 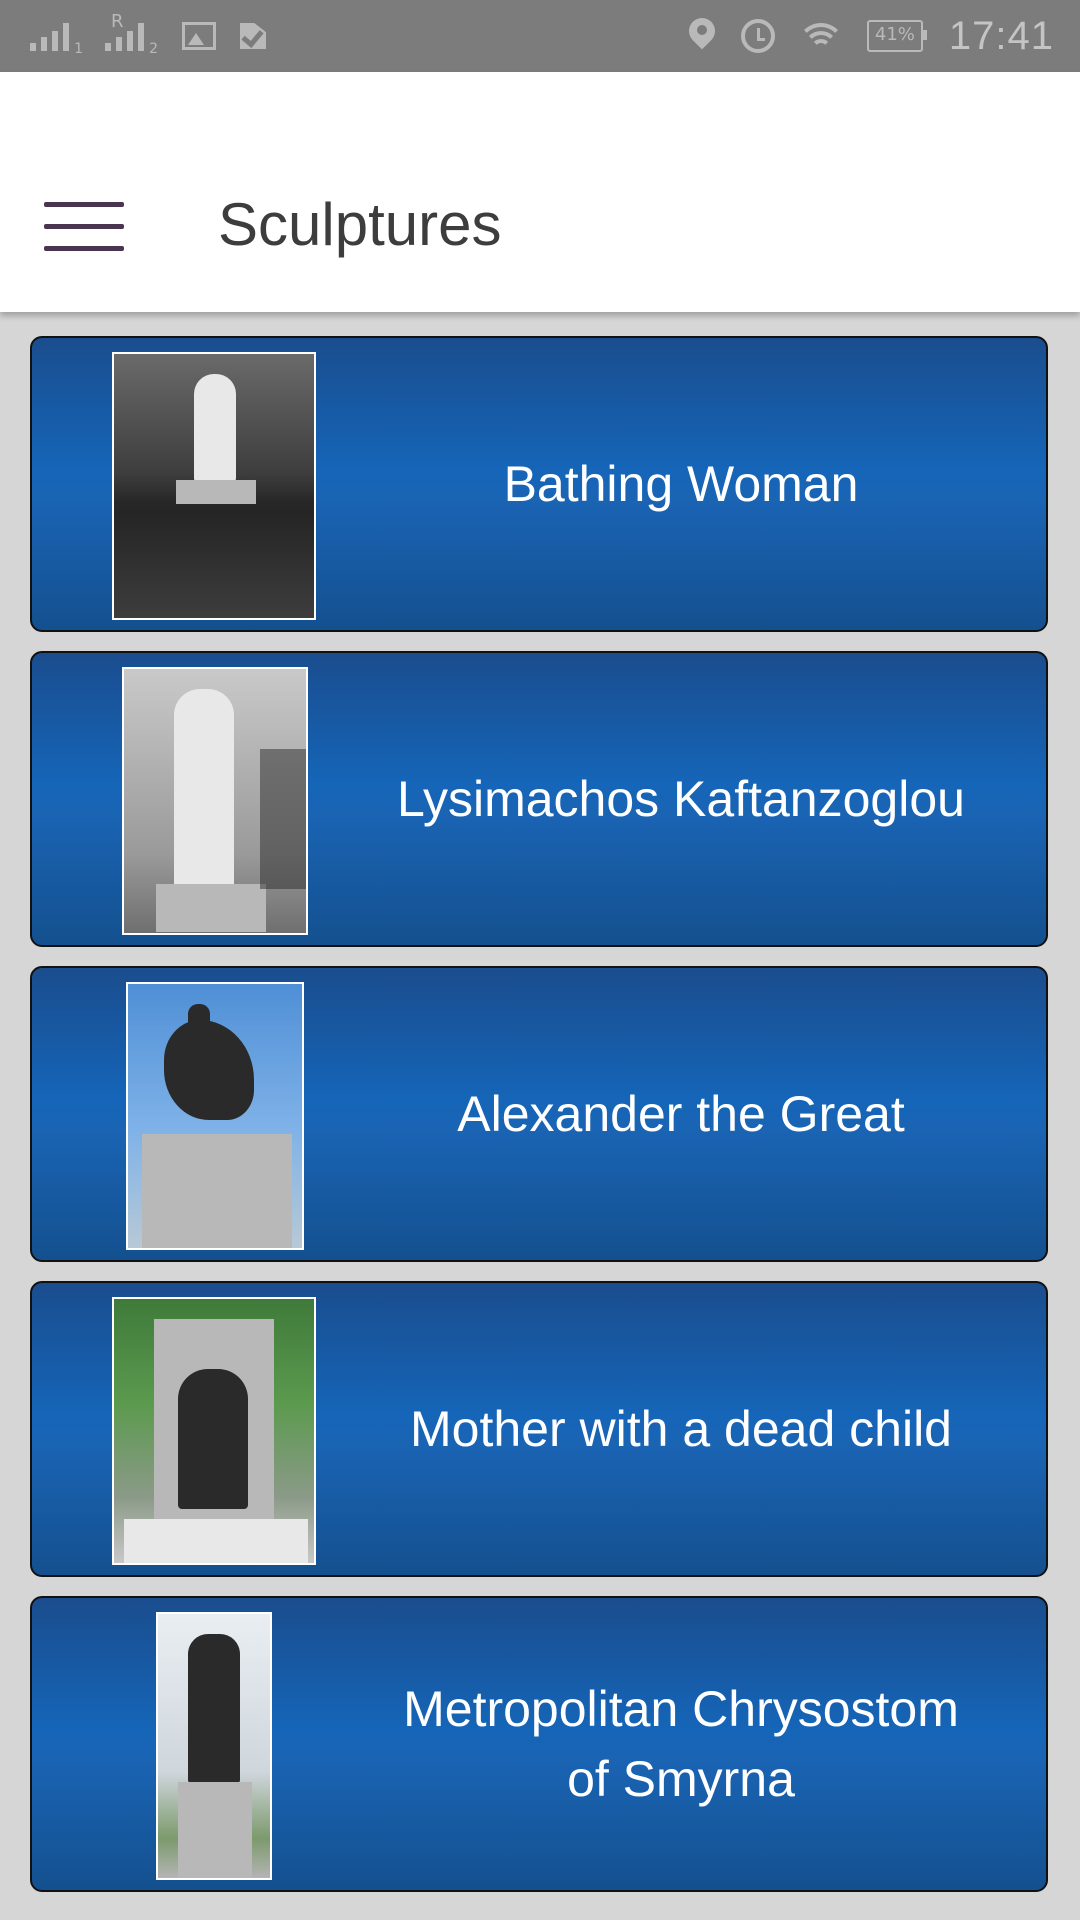 I want to click on sculpture-name: Alexander the Great, so click(x=681, y=1114).